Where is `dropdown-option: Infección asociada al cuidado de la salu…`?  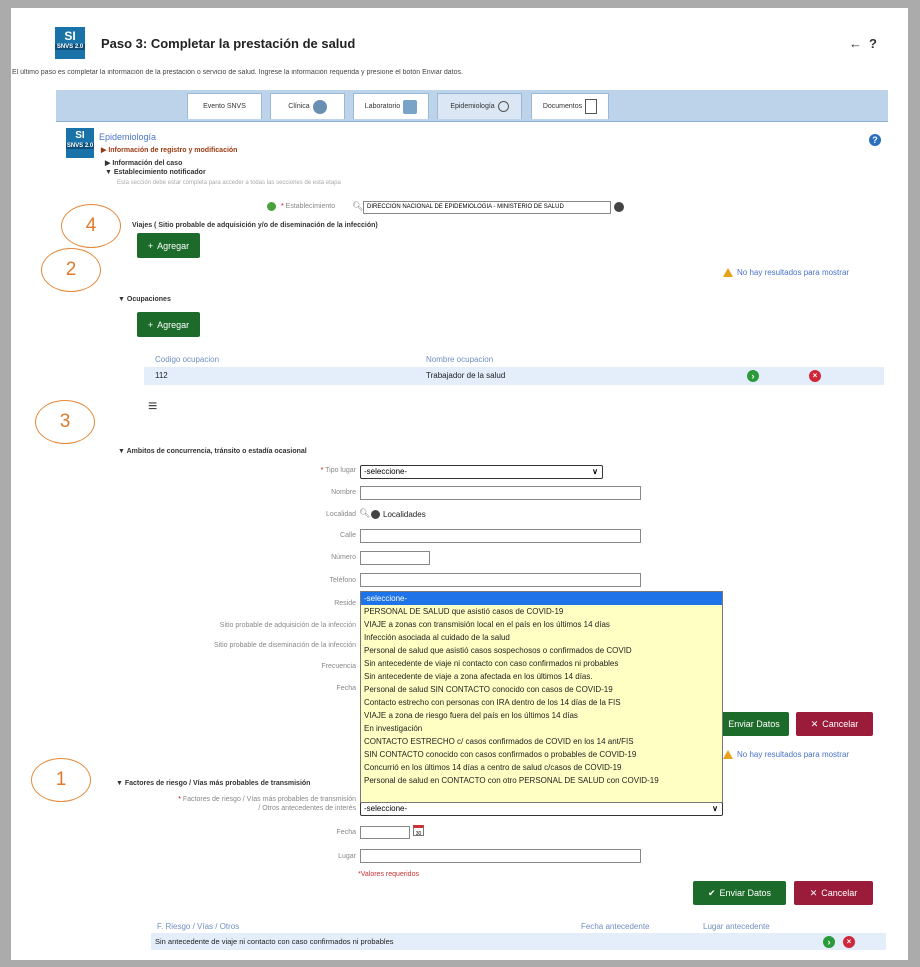 dropdown-option: Infección asociada al cuidado de la salu… is located at coordinates (541, 637).